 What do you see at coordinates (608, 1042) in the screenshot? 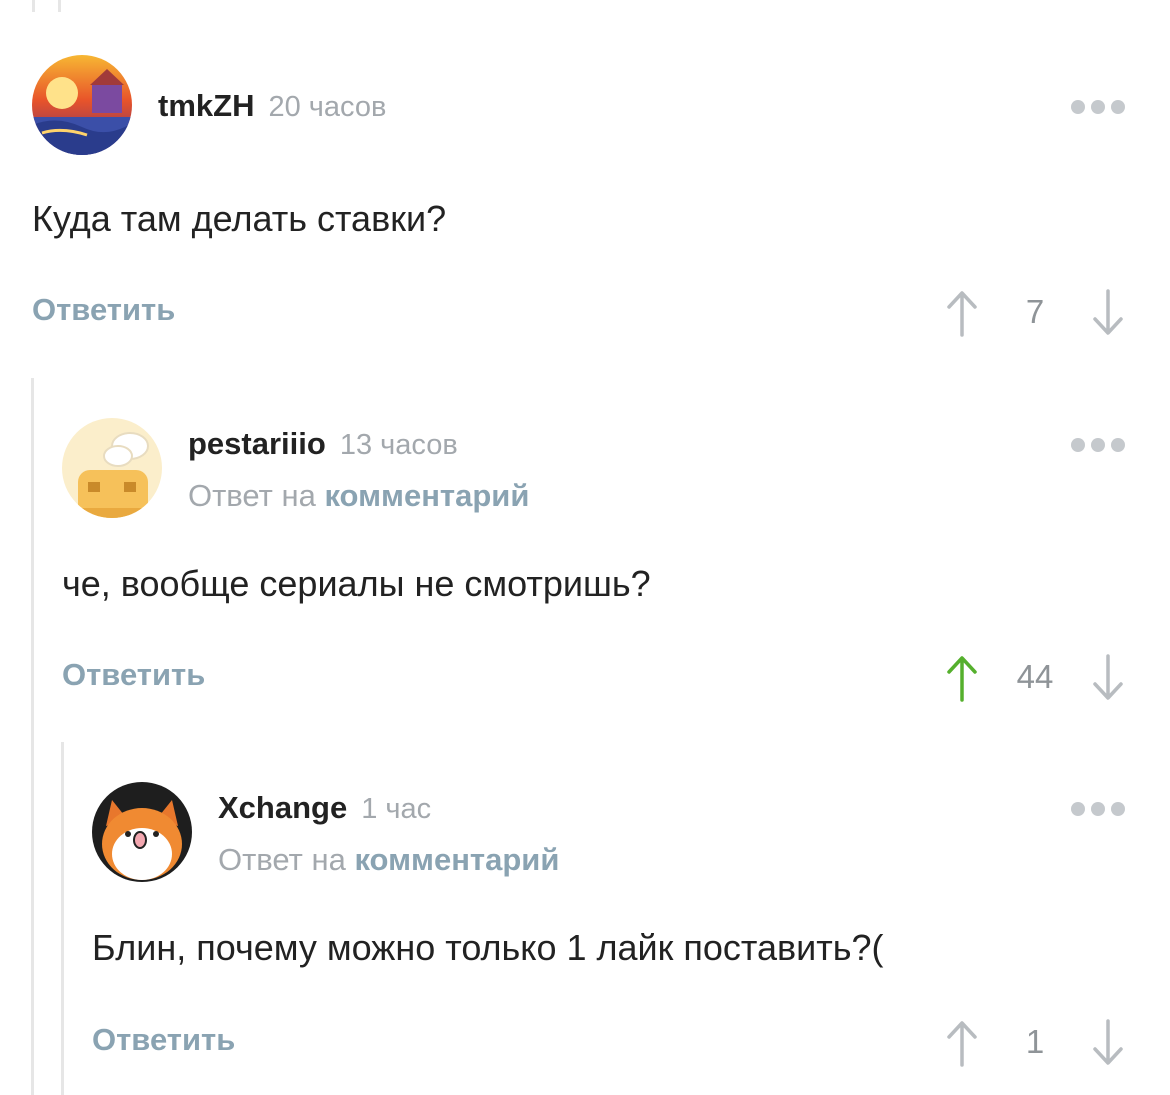
I see `comment-actions: Ответить 1` at bounding box center [608, 1042].